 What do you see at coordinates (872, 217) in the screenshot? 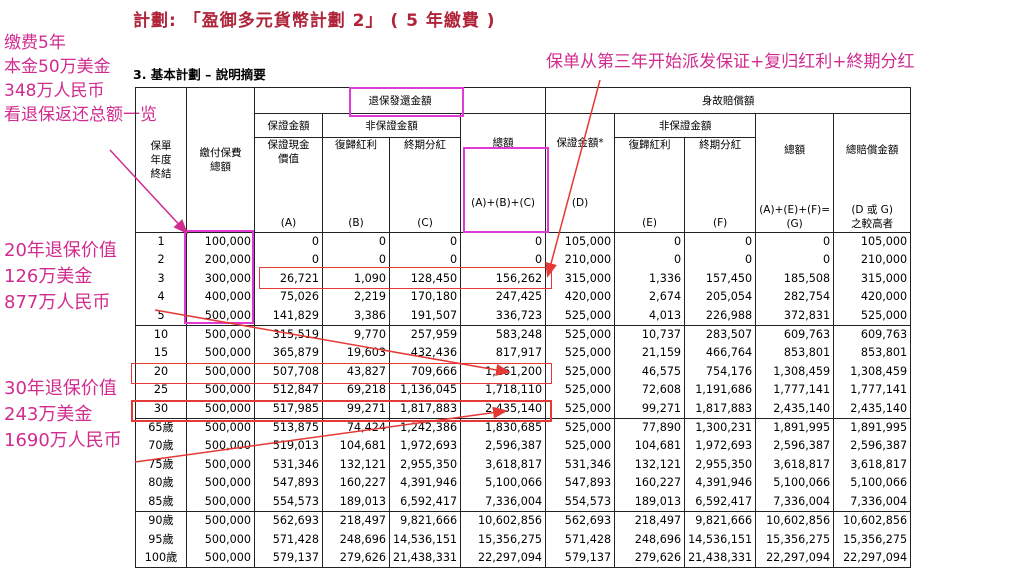
I see `header-col-dg: (D 或 G) 之較高者` at bounding box center [872, 217].